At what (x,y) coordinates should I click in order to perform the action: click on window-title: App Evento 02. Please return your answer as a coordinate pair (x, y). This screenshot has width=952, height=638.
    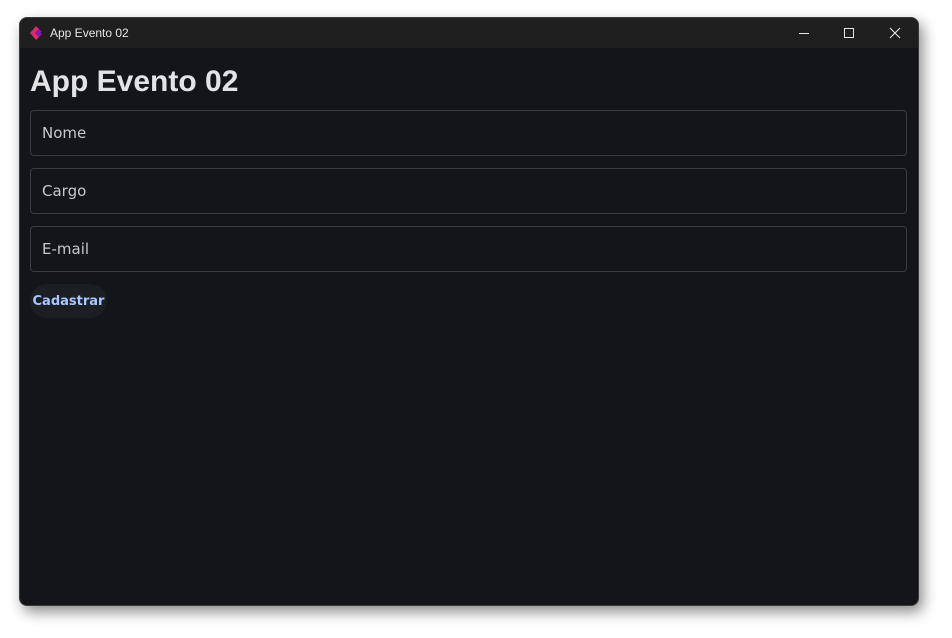
    Looking at the image, I should click on (89, 33).